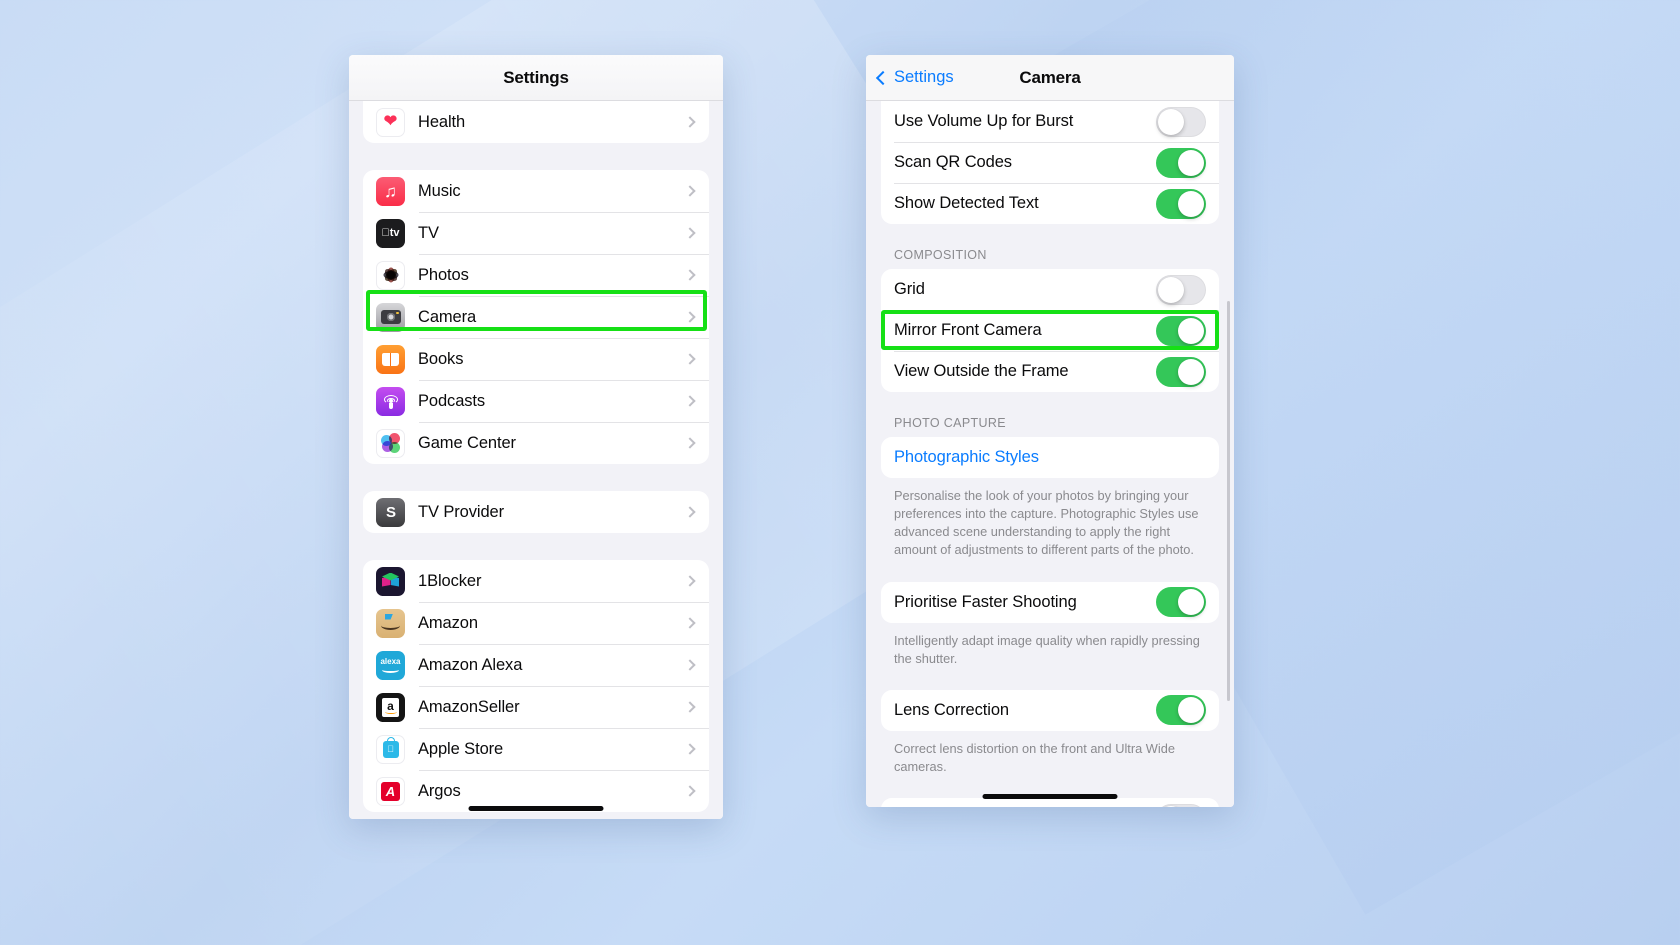 The height and width of the screenshot is (945, 1680). Describe the element at coordinates (441, 358) in the screenshot. I see `list-item-label: Books` at that location.